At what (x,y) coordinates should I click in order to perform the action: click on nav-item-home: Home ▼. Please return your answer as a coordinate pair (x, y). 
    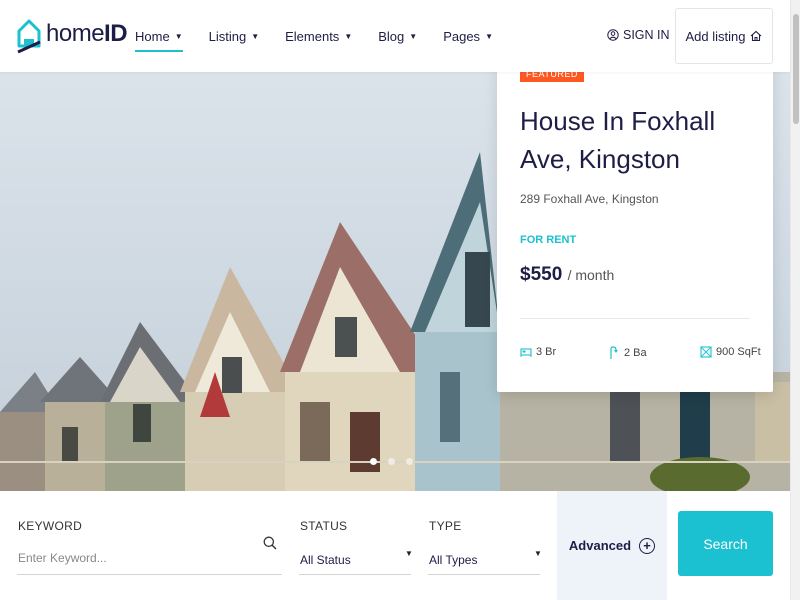
    Looking at the image, I should click on (159, 36).